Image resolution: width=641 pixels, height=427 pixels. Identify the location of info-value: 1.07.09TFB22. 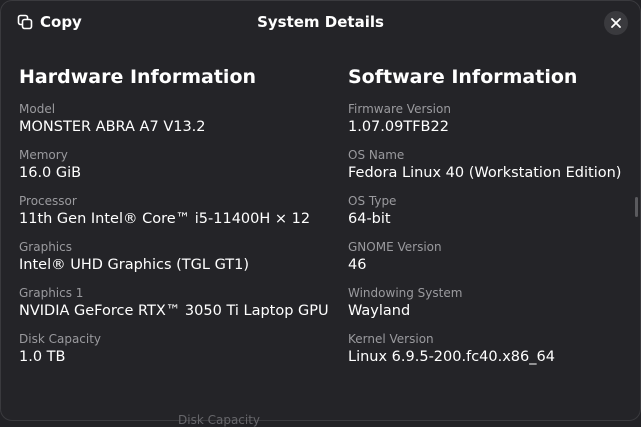
(398, 127).